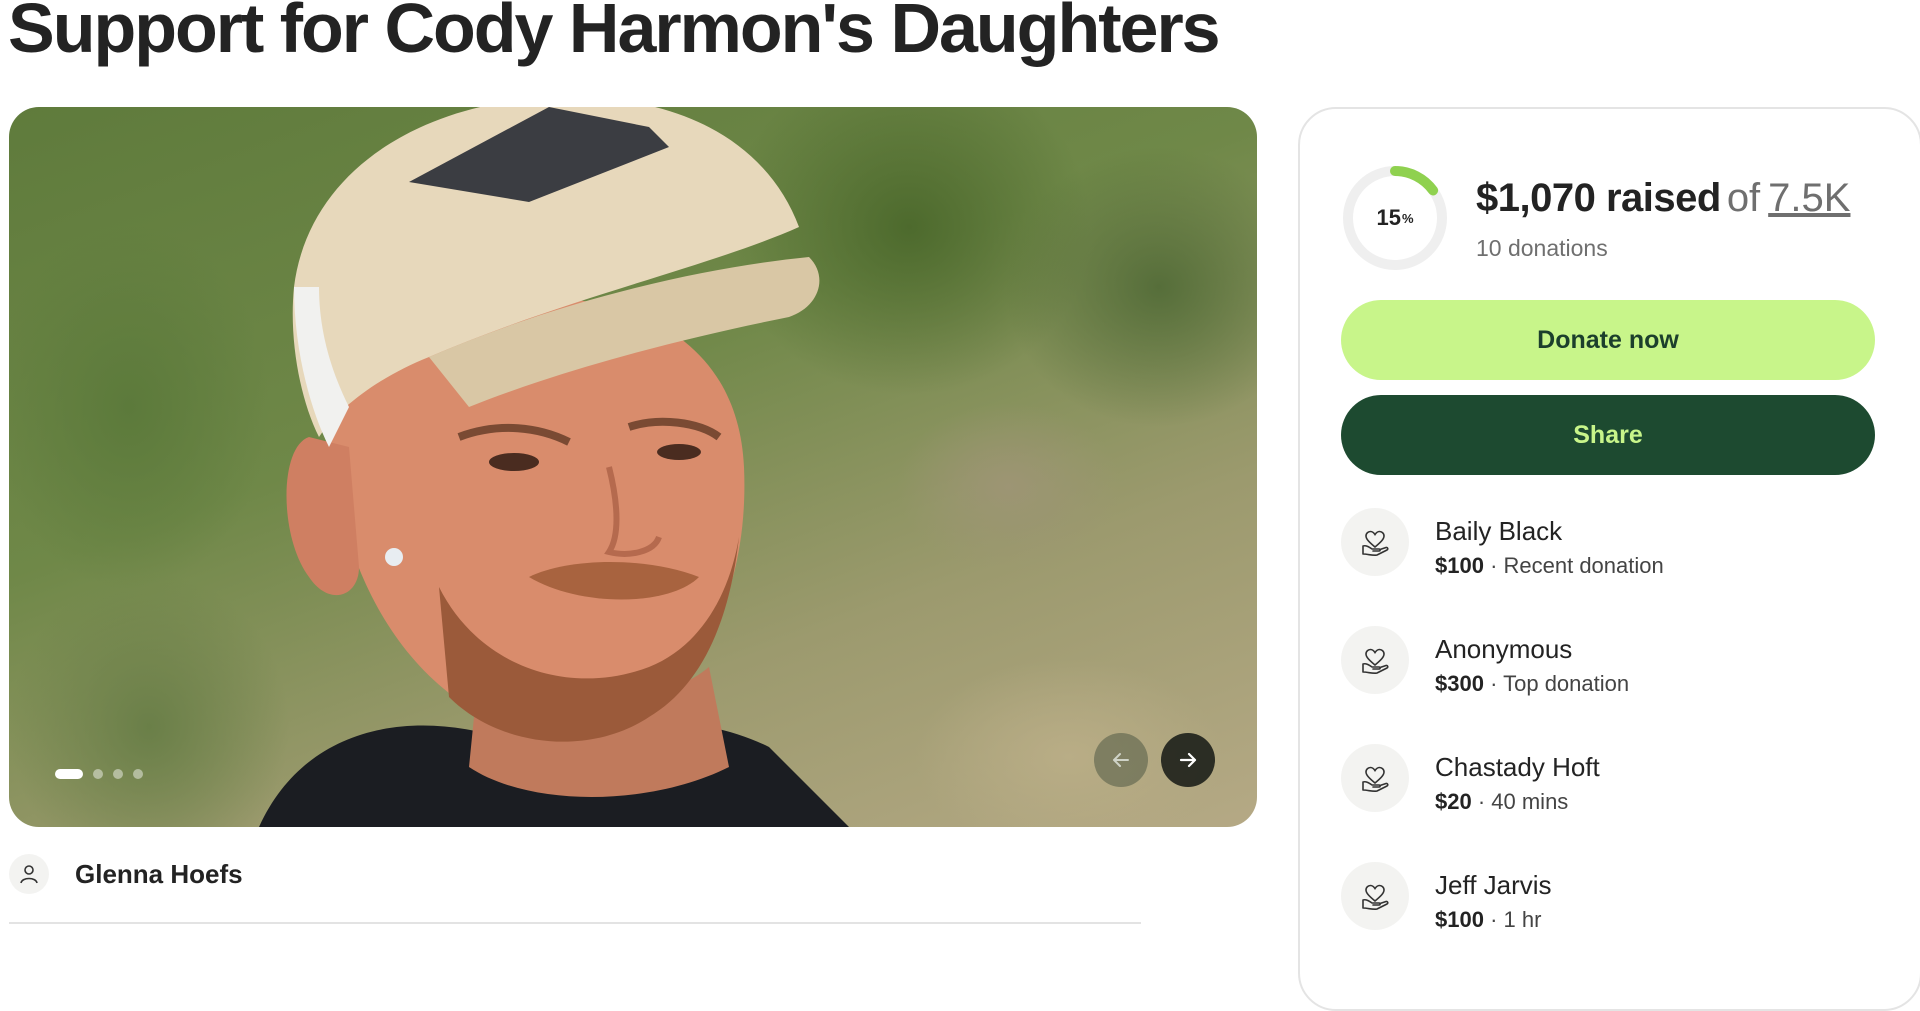  I want to click on donor-detail-text: · 40 mins, so click(1520, 802).